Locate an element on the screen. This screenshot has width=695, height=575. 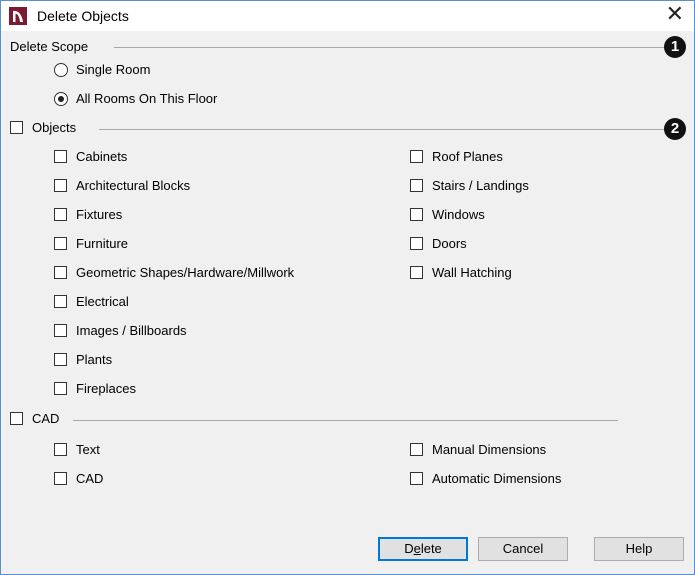
objects-label: Objects is located at coordinates (54, 127).